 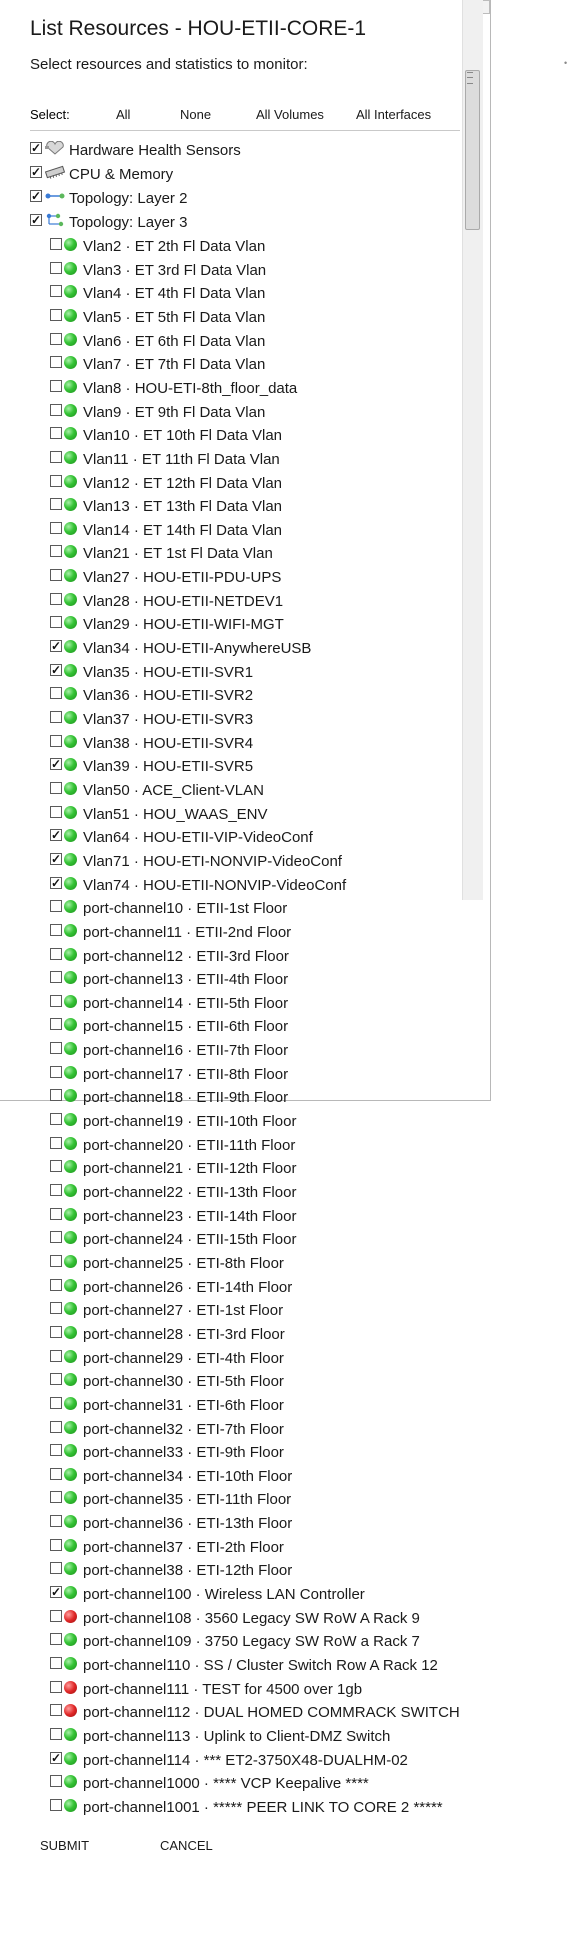 I want to click on submit-button: SUBMIT, so click(x=64, y=1845).